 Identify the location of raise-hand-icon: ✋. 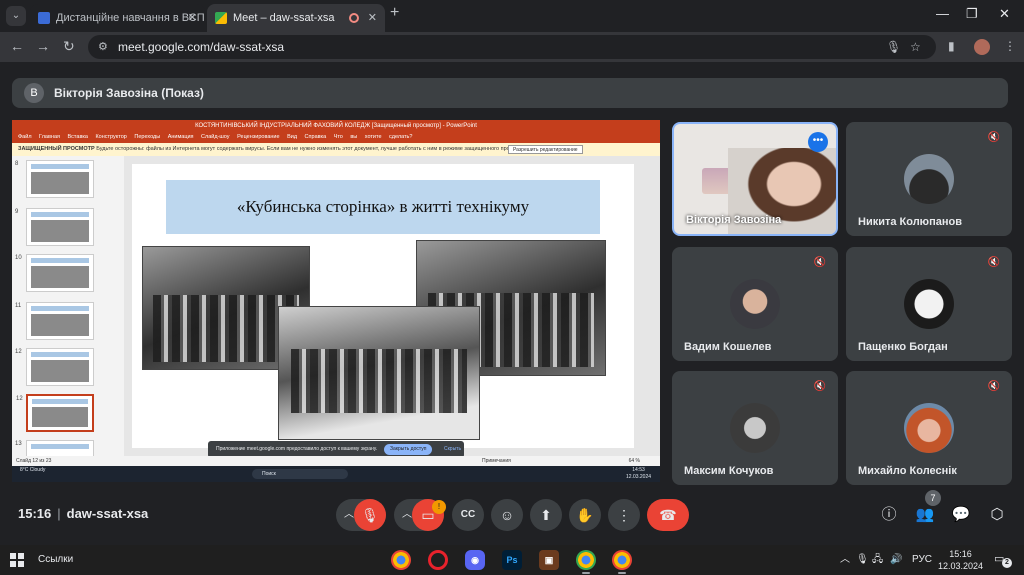
(585, 515).